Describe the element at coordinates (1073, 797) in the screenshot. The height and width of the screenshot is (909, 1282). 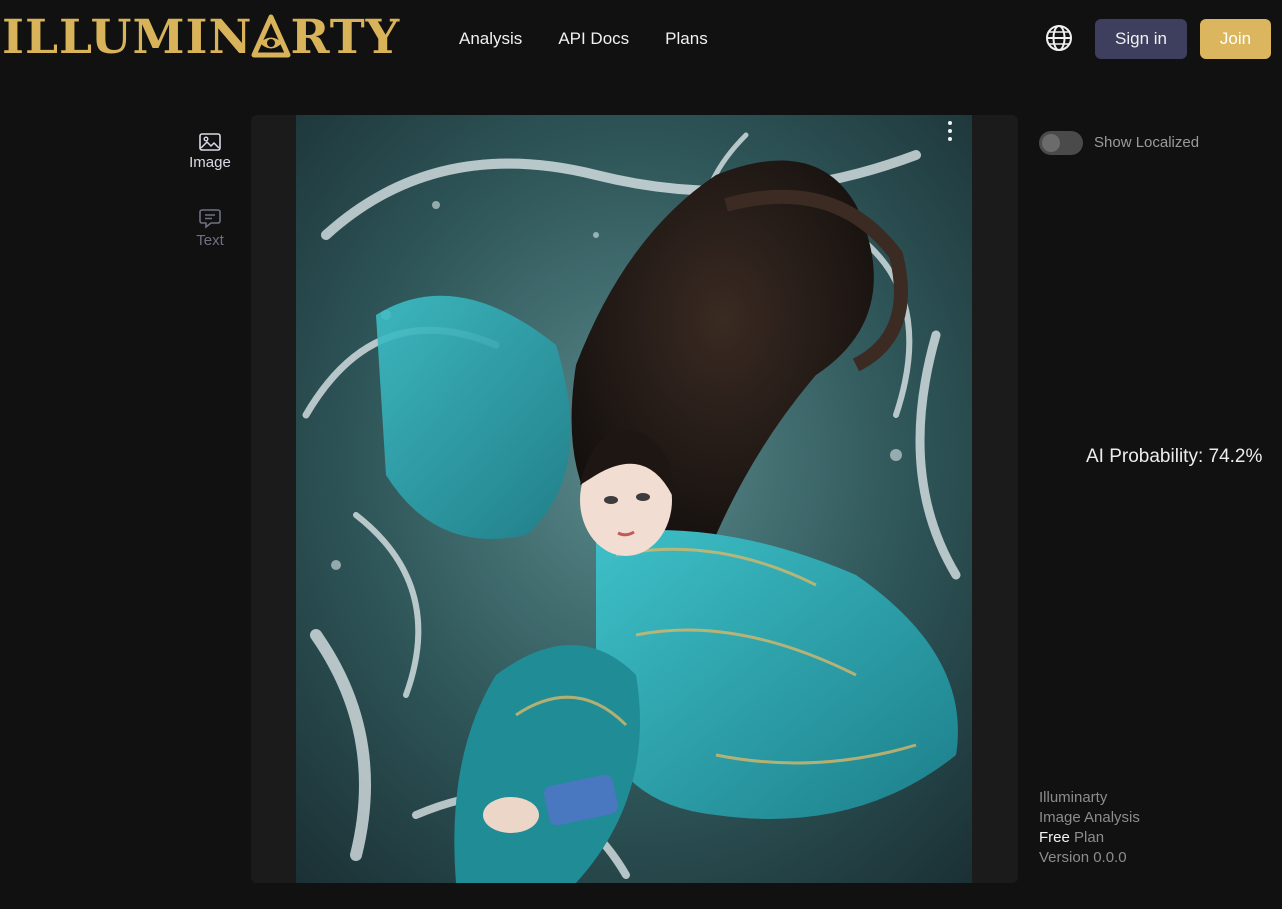
I see `footer-app-name: Illuminarty` at that location.